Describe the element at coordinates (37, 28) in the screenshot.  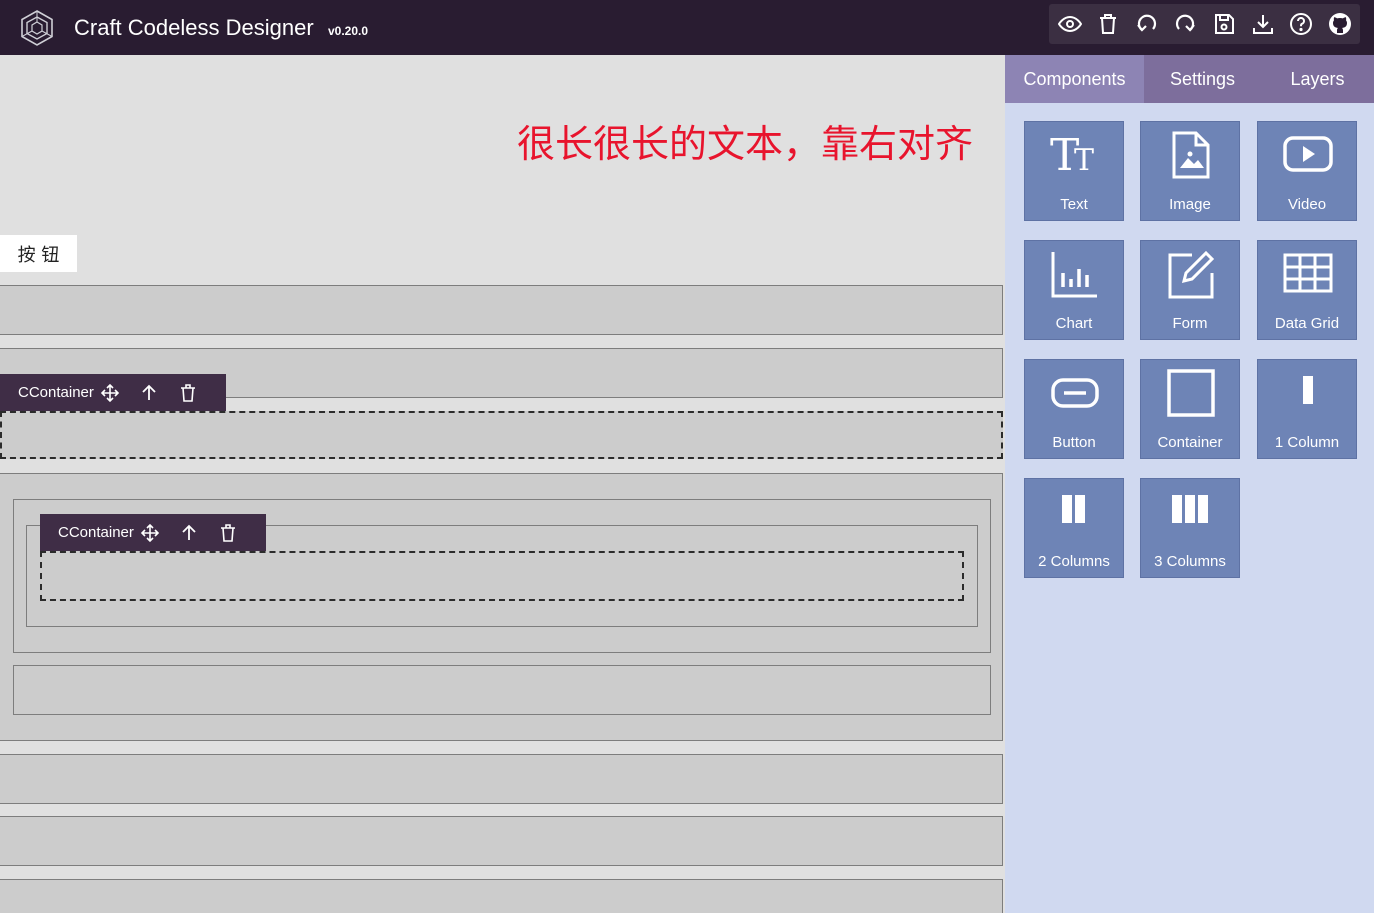
I see `app-logo-icon` at that location.